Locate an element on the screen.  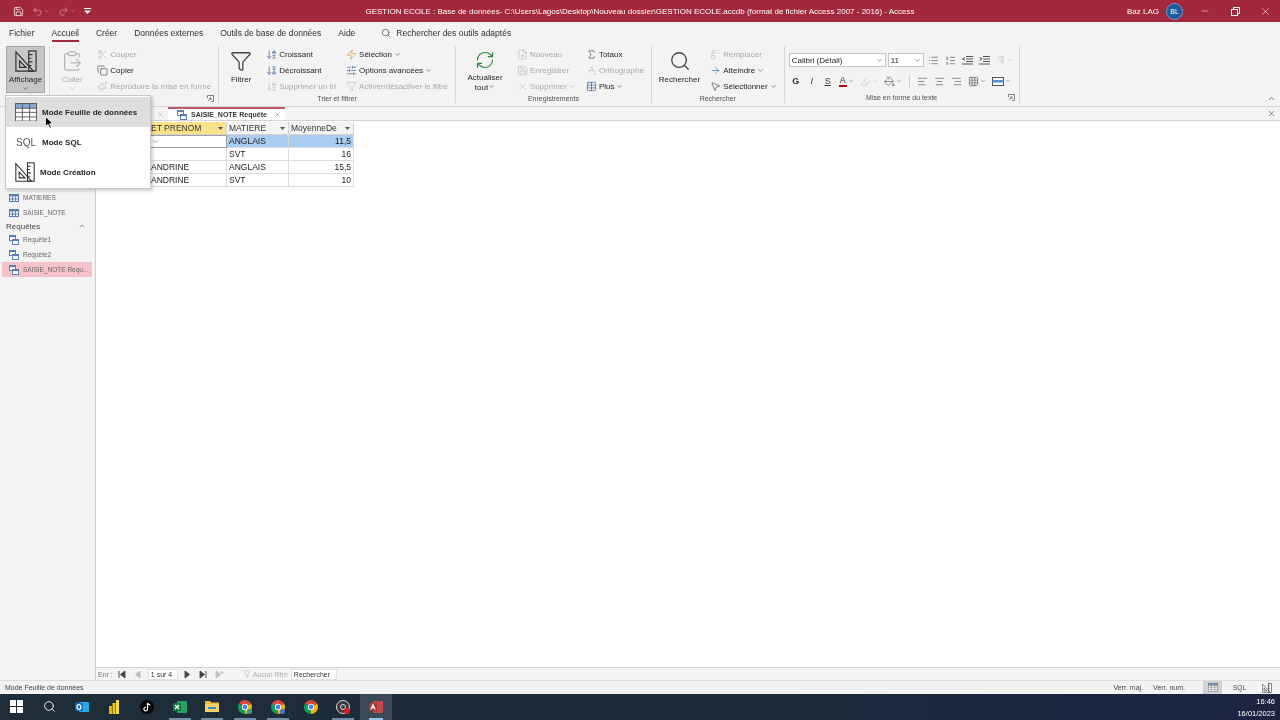
menu-tab: Aide is located at coordinates (347, 33).